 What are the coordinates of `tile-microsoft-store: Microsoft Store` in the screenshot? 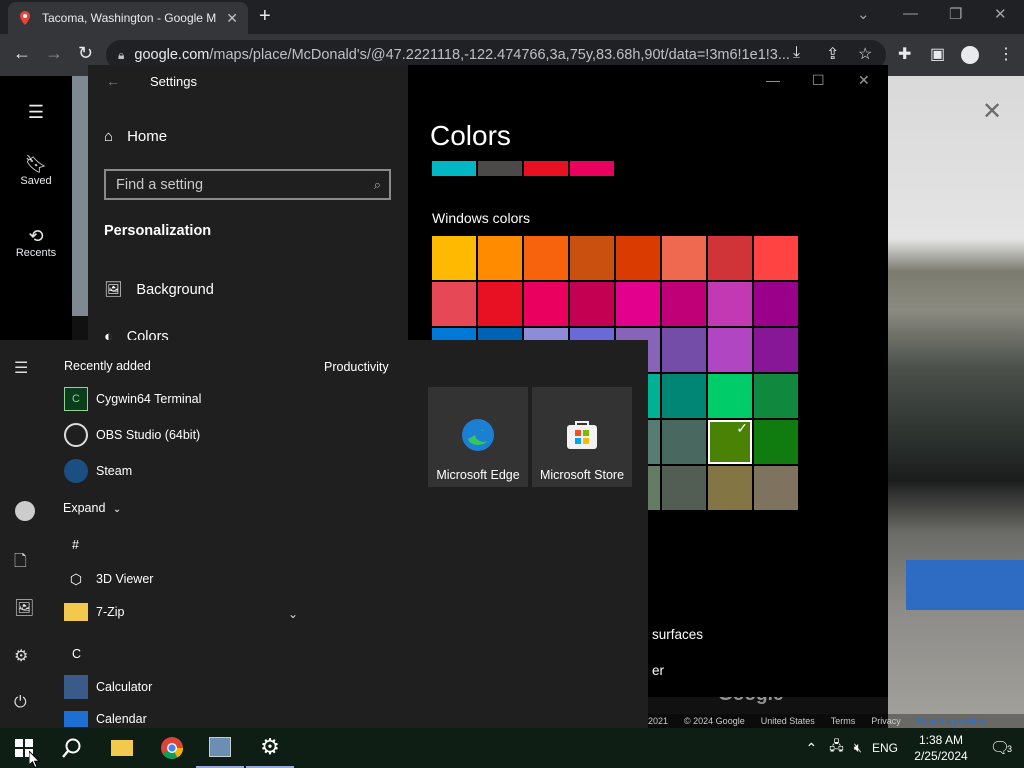 It's located at (582, 437).